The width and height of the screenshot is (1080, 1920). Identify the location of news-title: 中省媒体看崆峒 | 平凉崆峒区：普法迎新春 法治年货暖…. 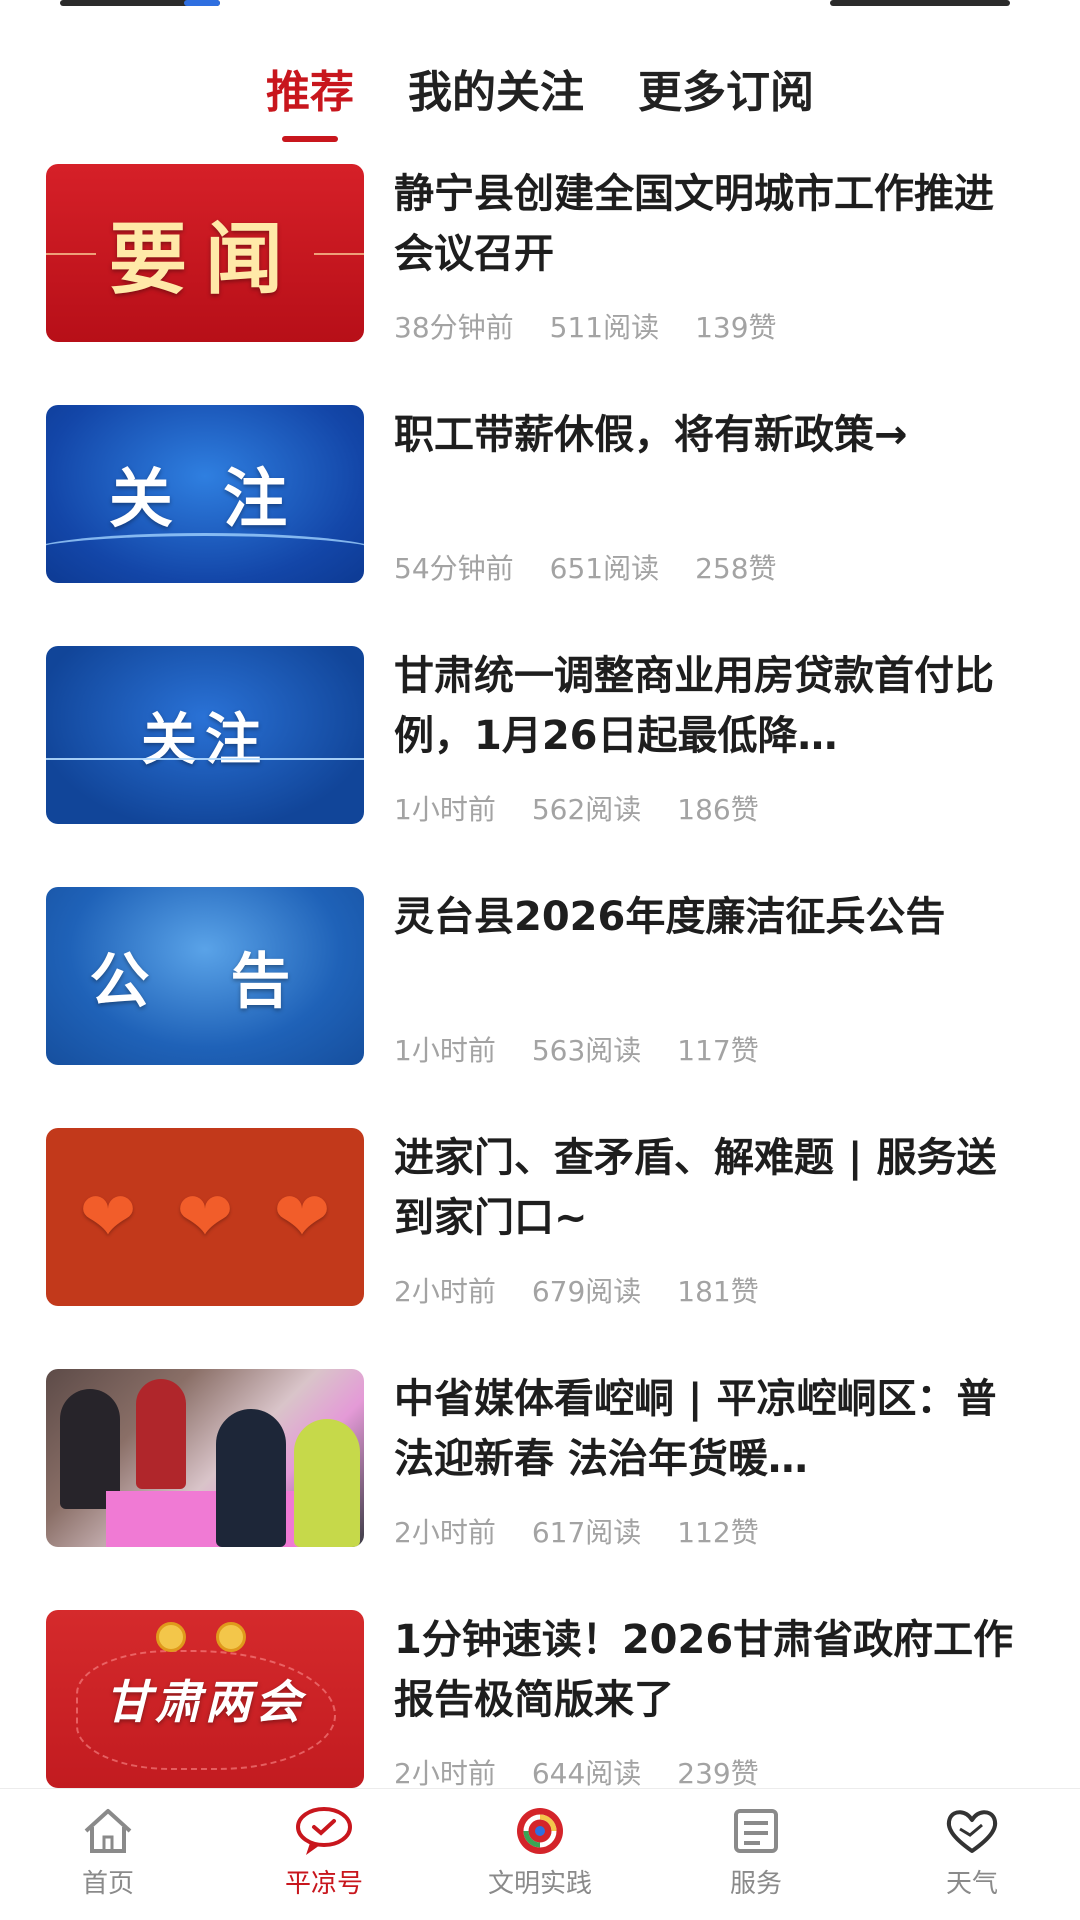
(709, 1429).